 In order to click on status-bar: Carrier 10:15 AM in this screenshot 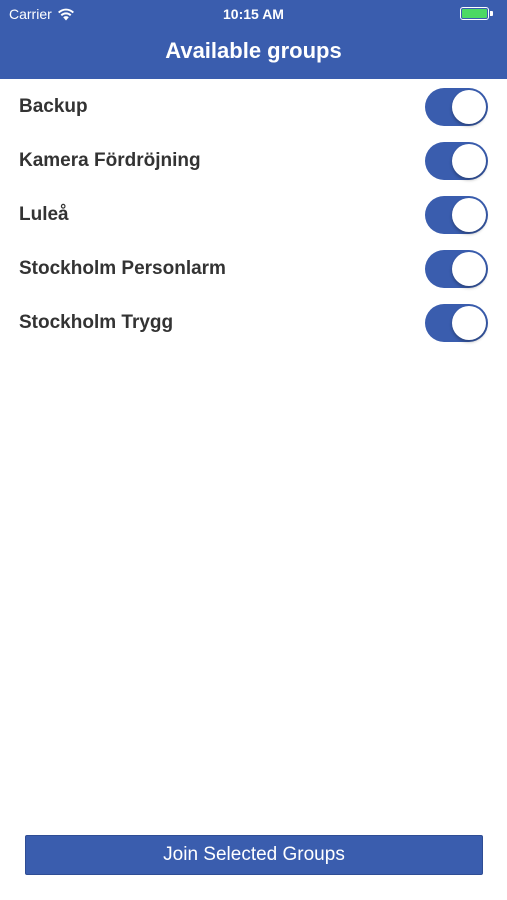, I will do `click(253, 14)`.